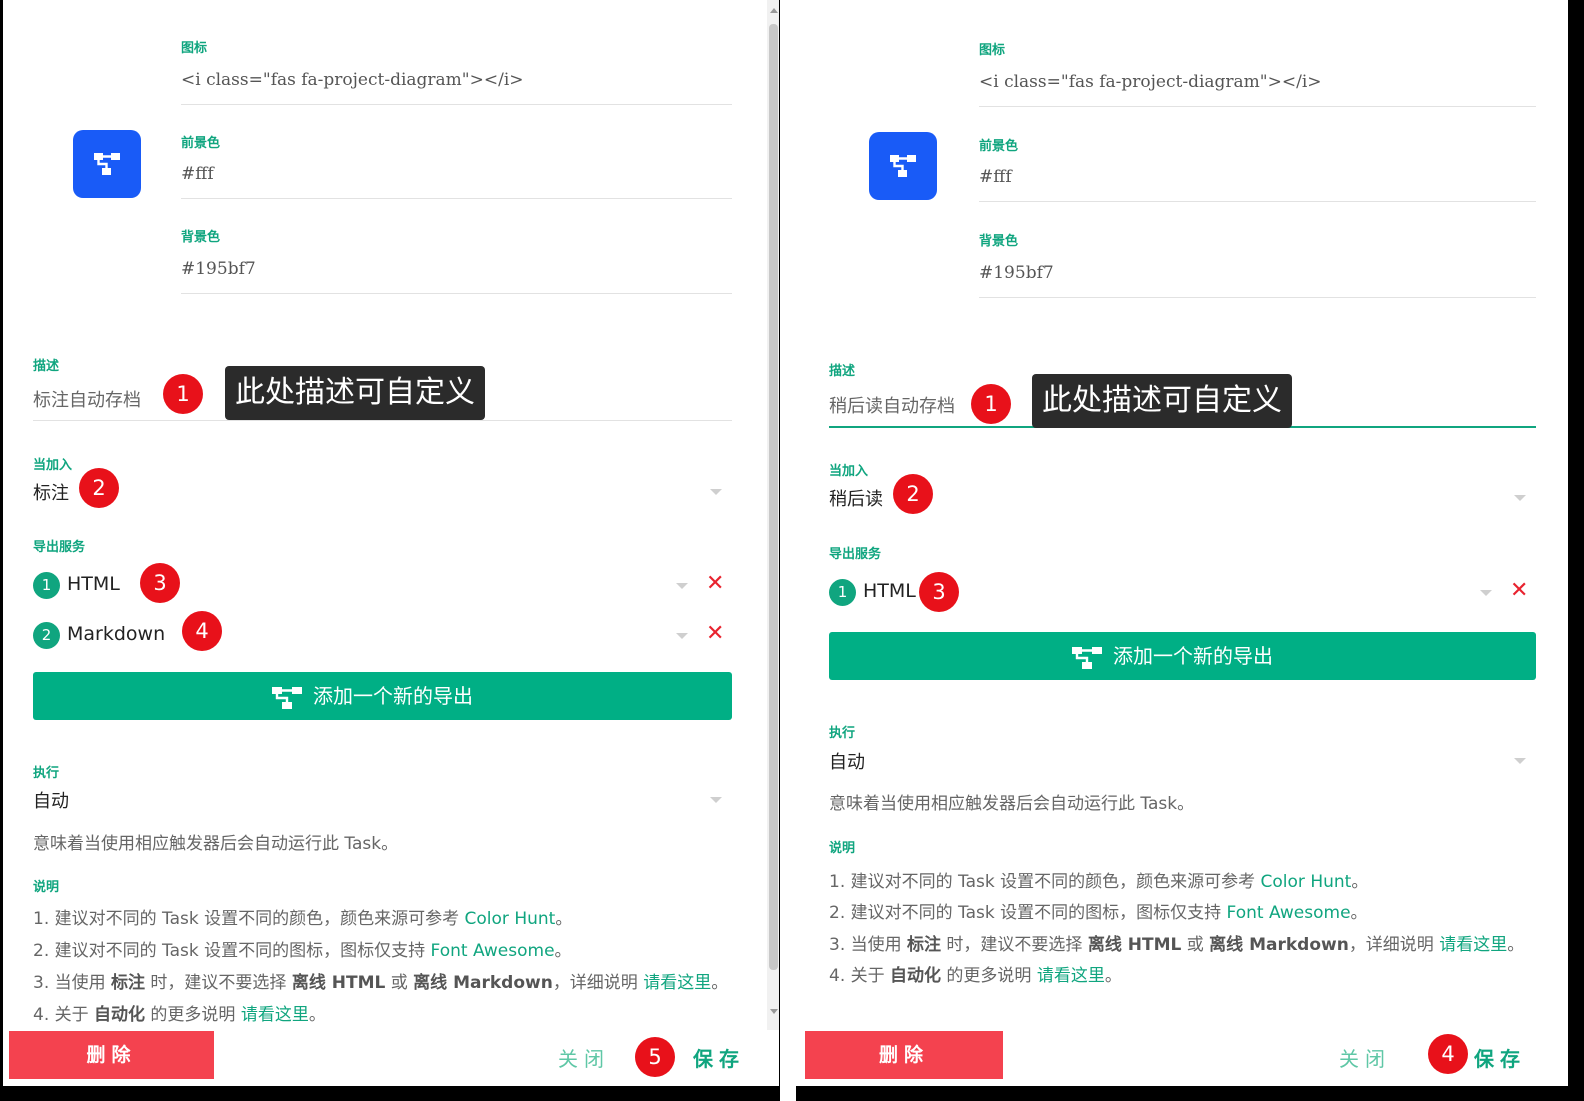 This screenshot has width=1584, height=1101. What do you see at coordinates (975, 976) in the screenshot?
I see `note-line-4: 4. 关于 自动化 的更多说明 请看这里。` at bounding box center [975, 976].